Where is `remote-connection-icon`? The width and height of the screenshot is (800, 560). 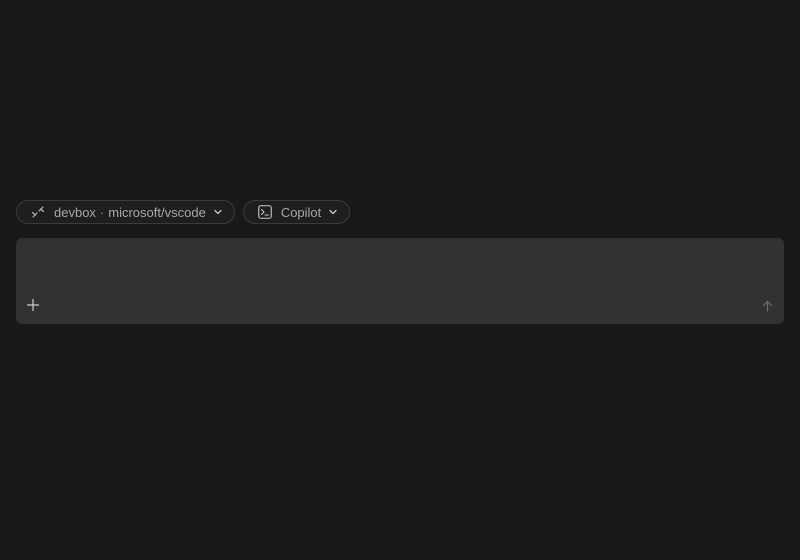
remote-connection-icon is located at coordinates (38, 212).